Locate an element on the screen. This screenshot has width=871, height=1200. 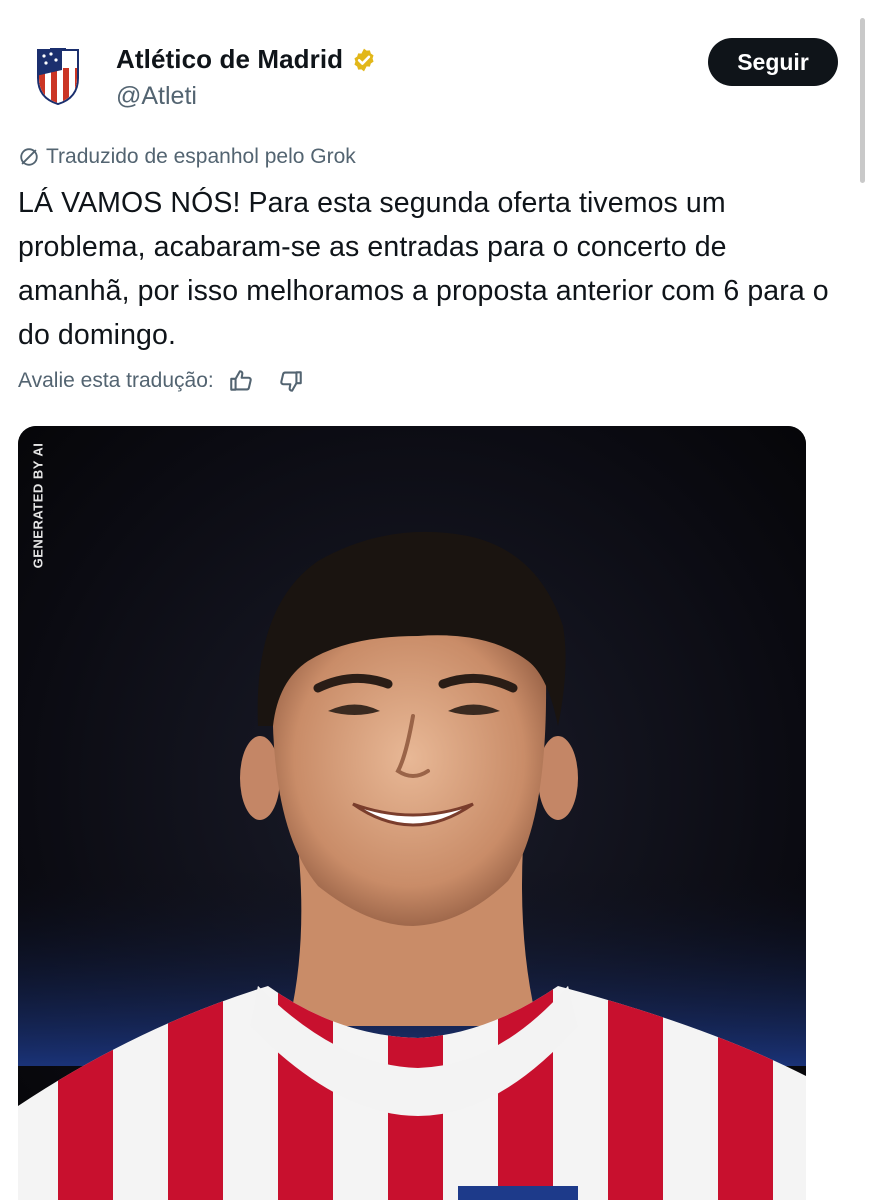
gold-verified-badge-icon is located at coordinates (364, 60).